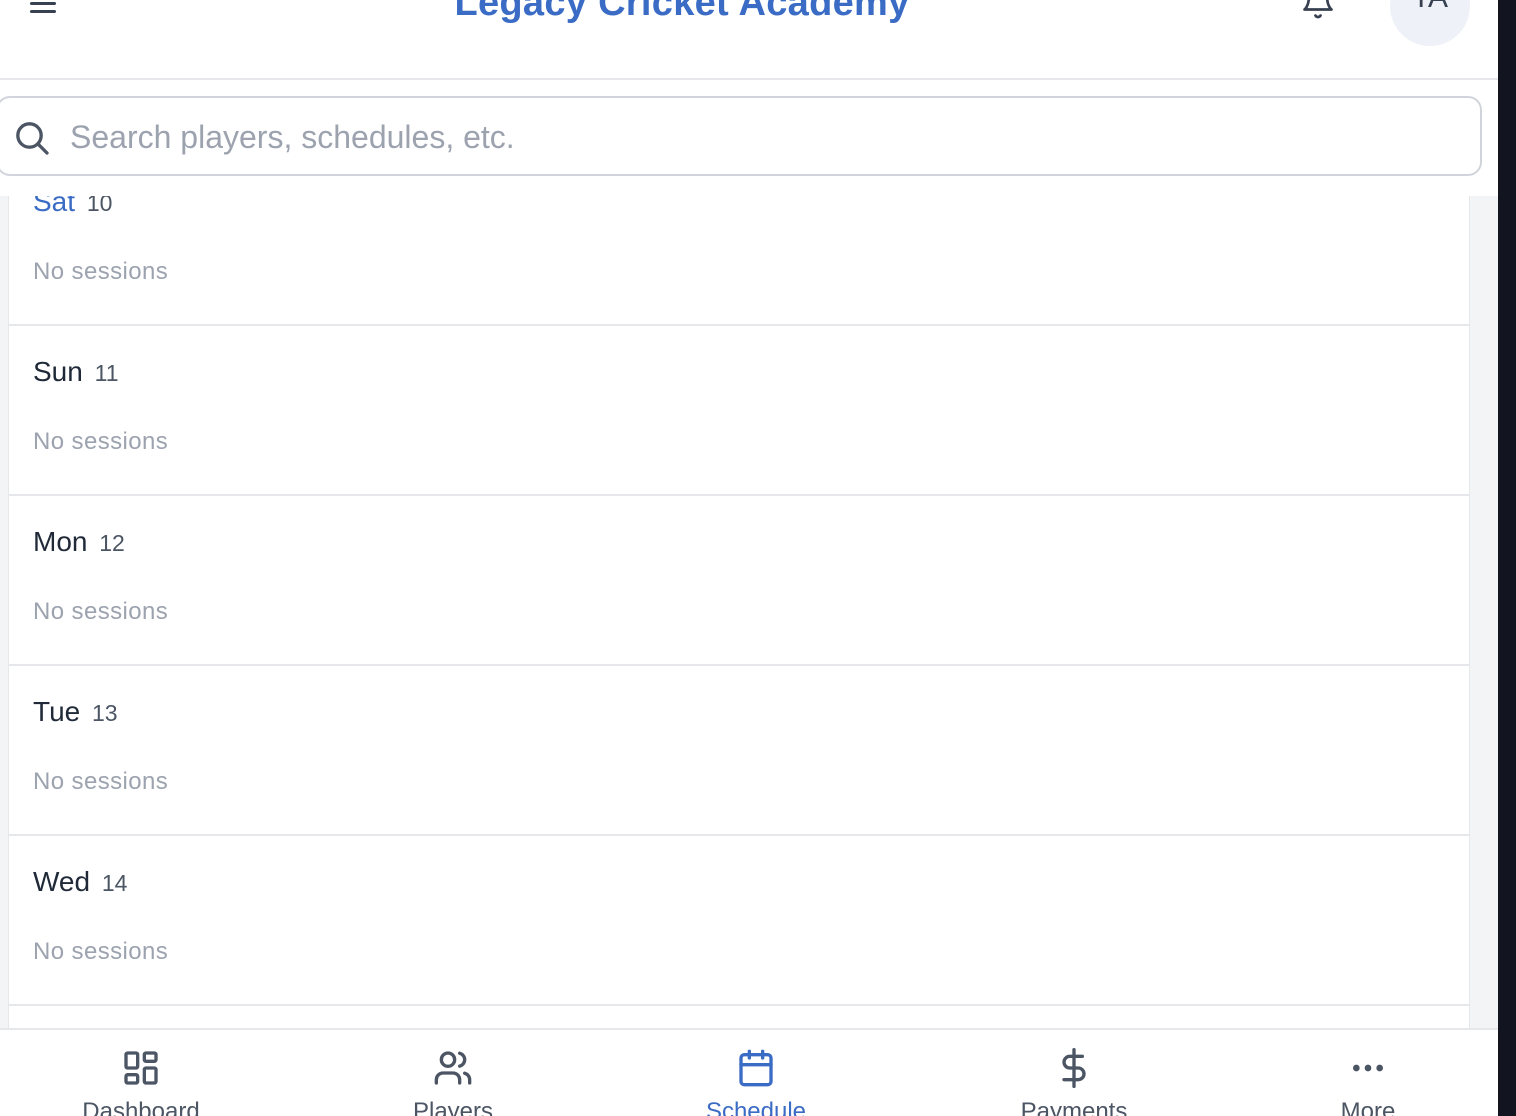 The height and width of the screenshot is (1116, 1516). Describe the element at coordinates (1368, 1107) in the screenshot. I see `nav-label: More` at that location.